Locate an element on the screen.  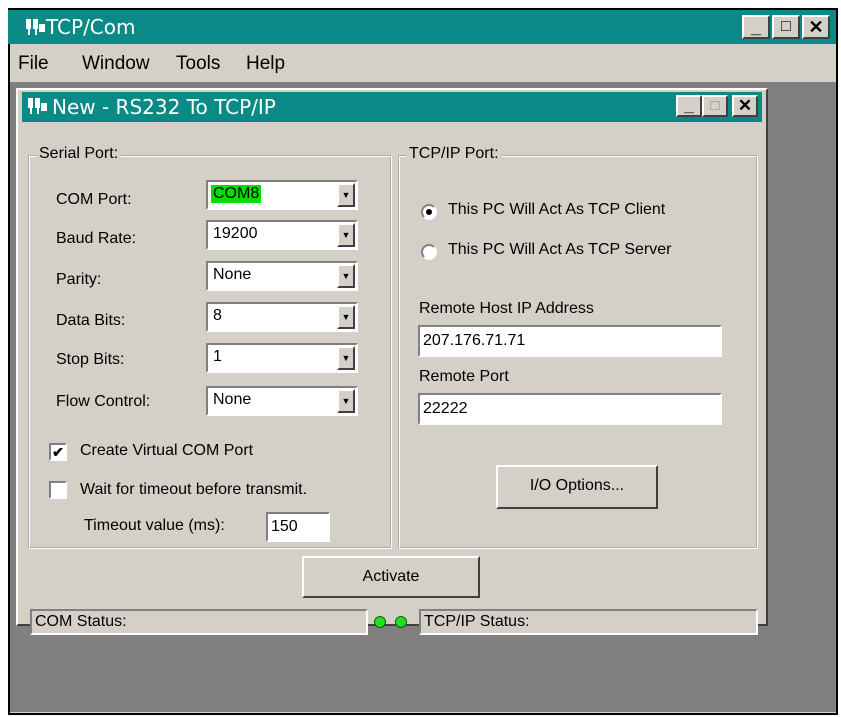
tcp-client-radio is located at coordinates (429, 212).